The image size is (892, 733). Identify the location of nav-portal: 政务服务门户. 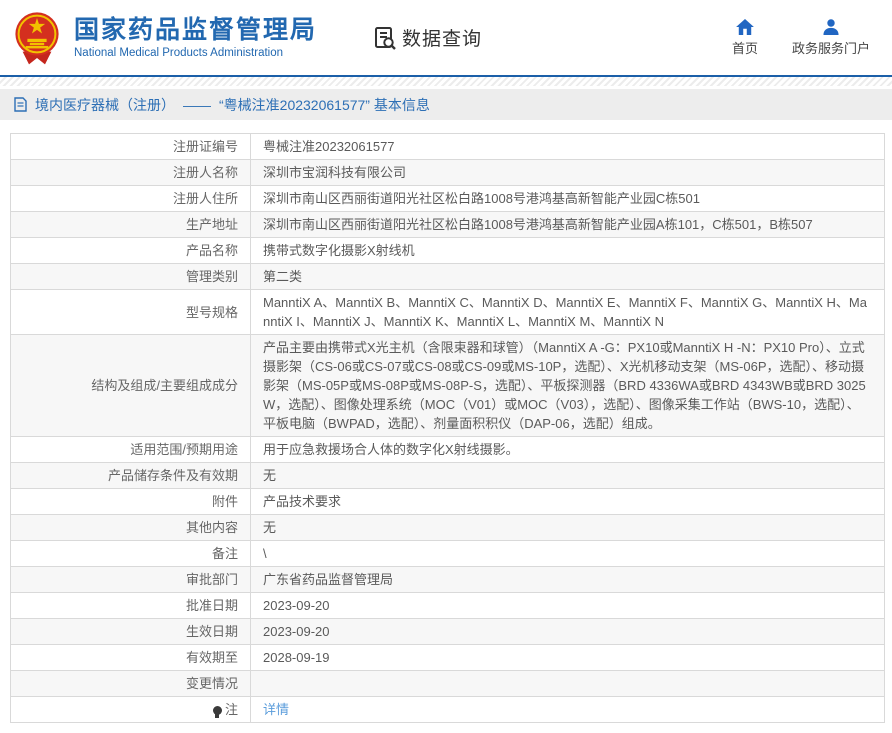
(830, 37).